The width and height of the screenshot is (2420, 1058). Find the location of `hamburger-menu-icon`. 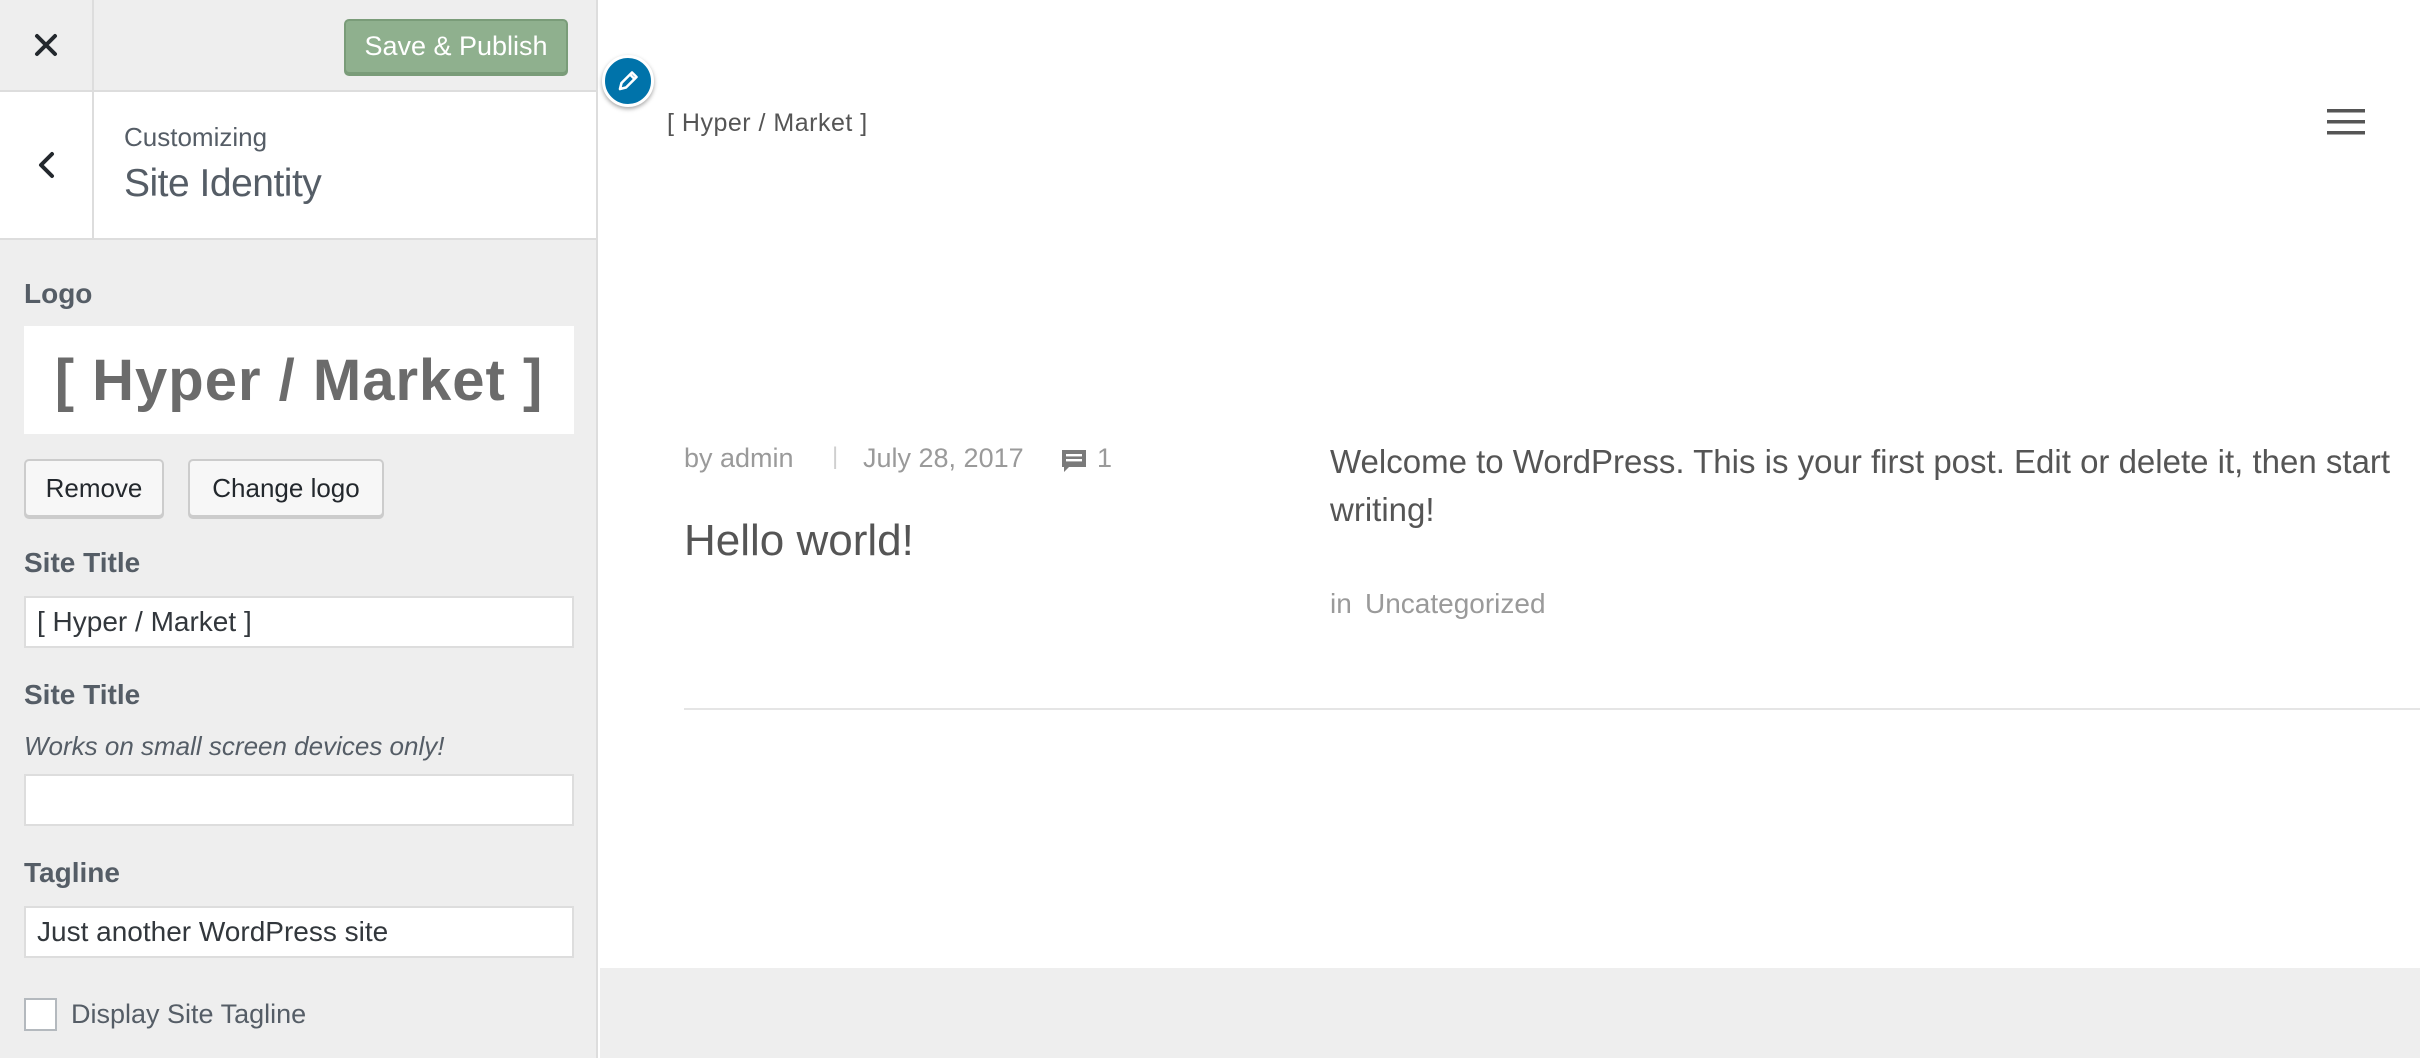

hamburger-menu-icon is located at coordinates (2346, 122).